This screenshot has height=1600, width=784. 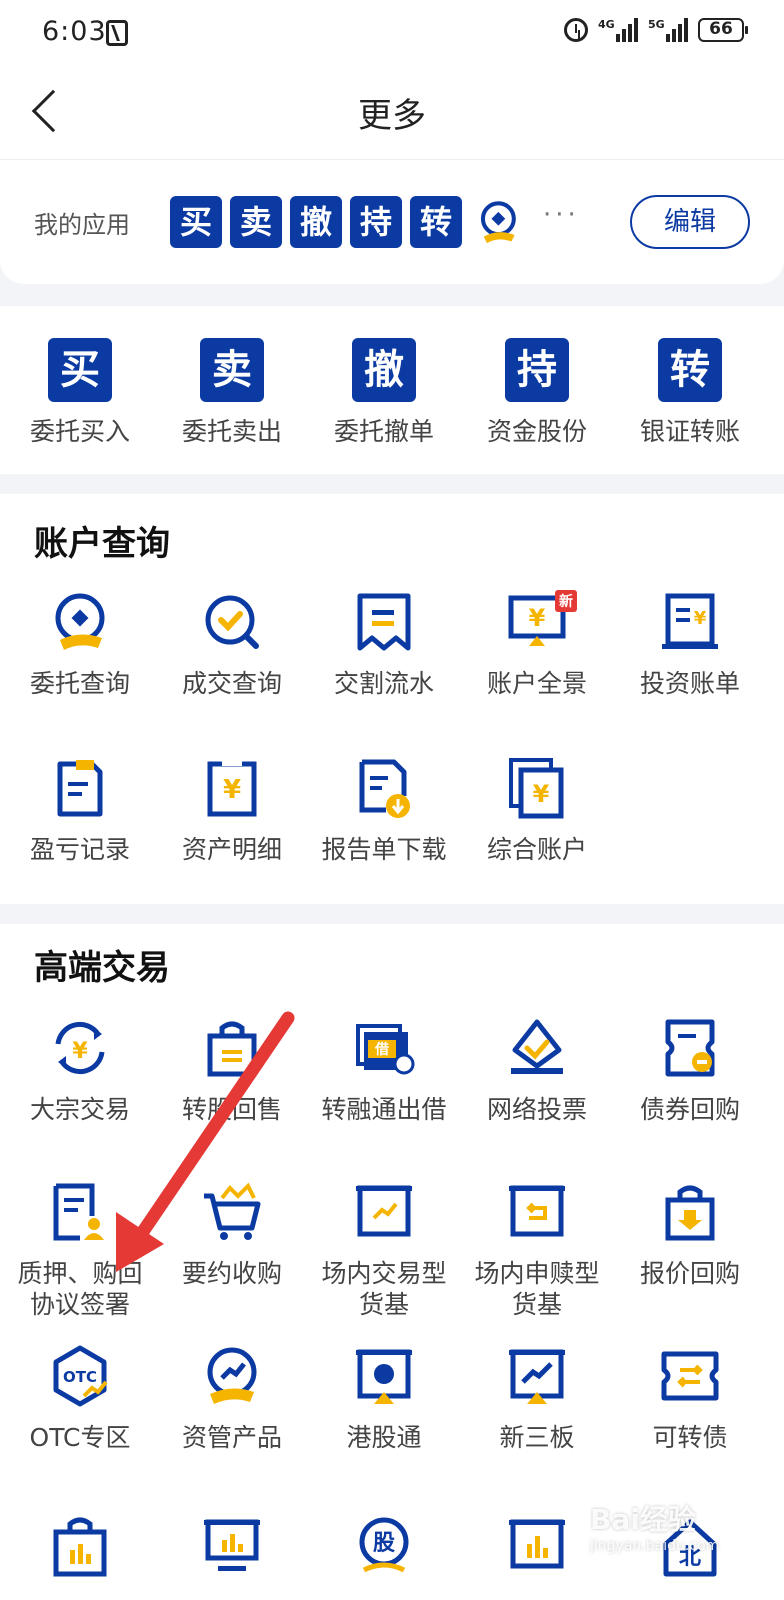 I want to click on status-time: 6:03, so click(x=74, y=31).